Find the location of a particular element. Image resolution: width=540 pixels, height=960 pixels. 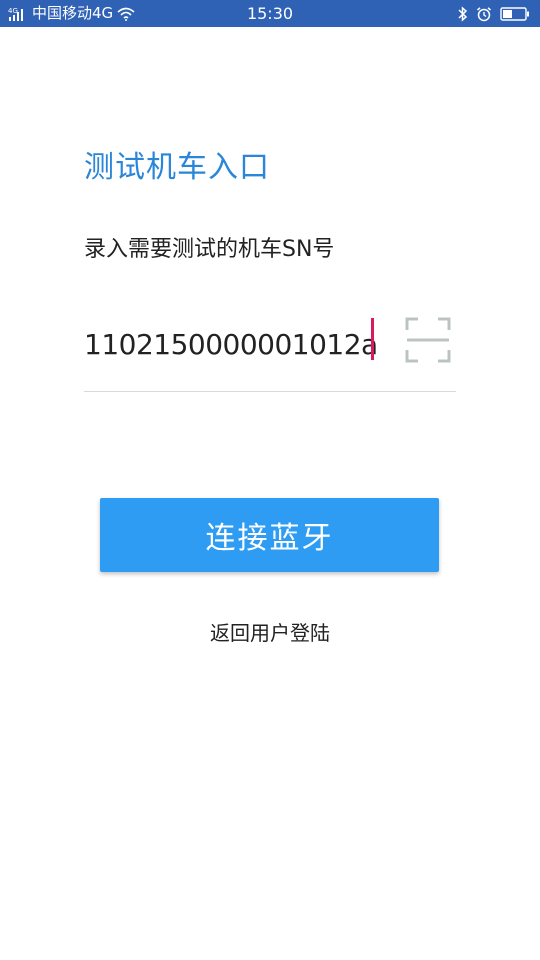

input-underline is located at coordinates (270, 391).